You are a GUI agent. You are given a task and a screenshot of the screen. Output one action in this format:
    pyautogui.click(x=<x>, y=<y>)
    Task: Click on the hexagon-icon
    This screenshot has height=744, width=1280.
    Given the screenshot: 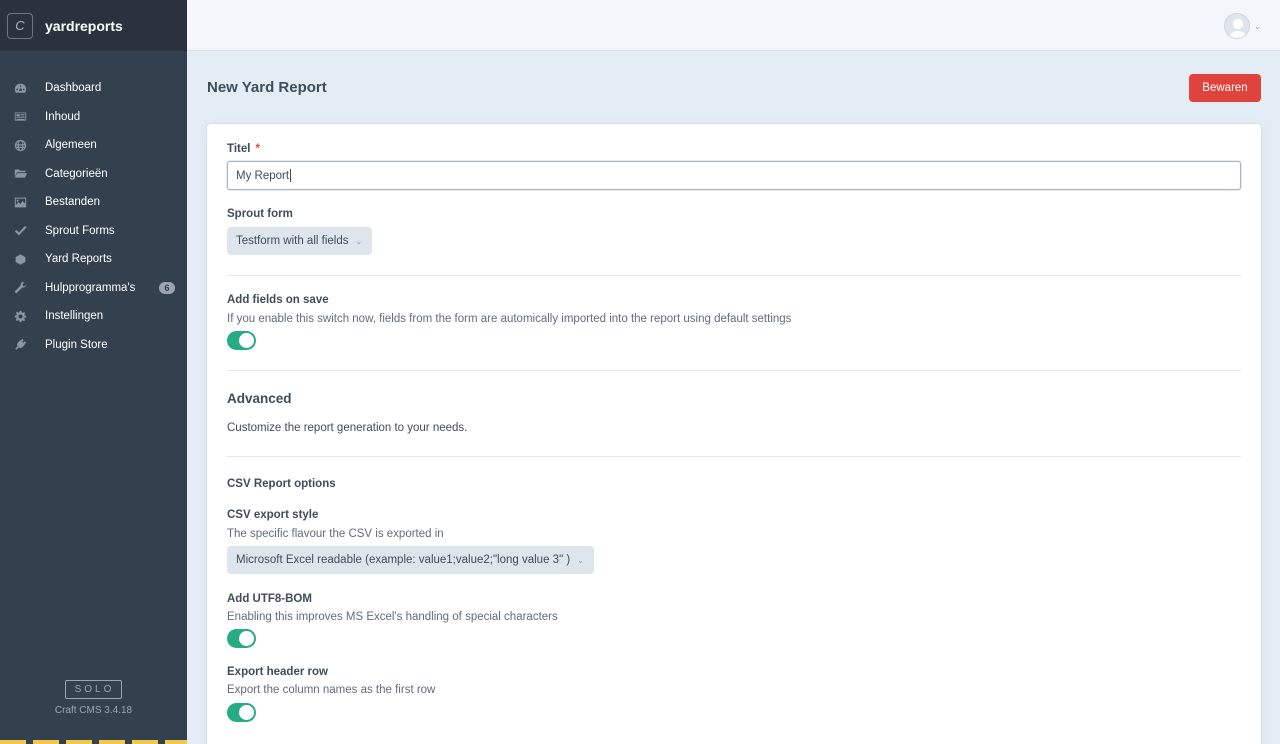 What is the action you would take?
    pyautogui.click(x=20, y=259)
    